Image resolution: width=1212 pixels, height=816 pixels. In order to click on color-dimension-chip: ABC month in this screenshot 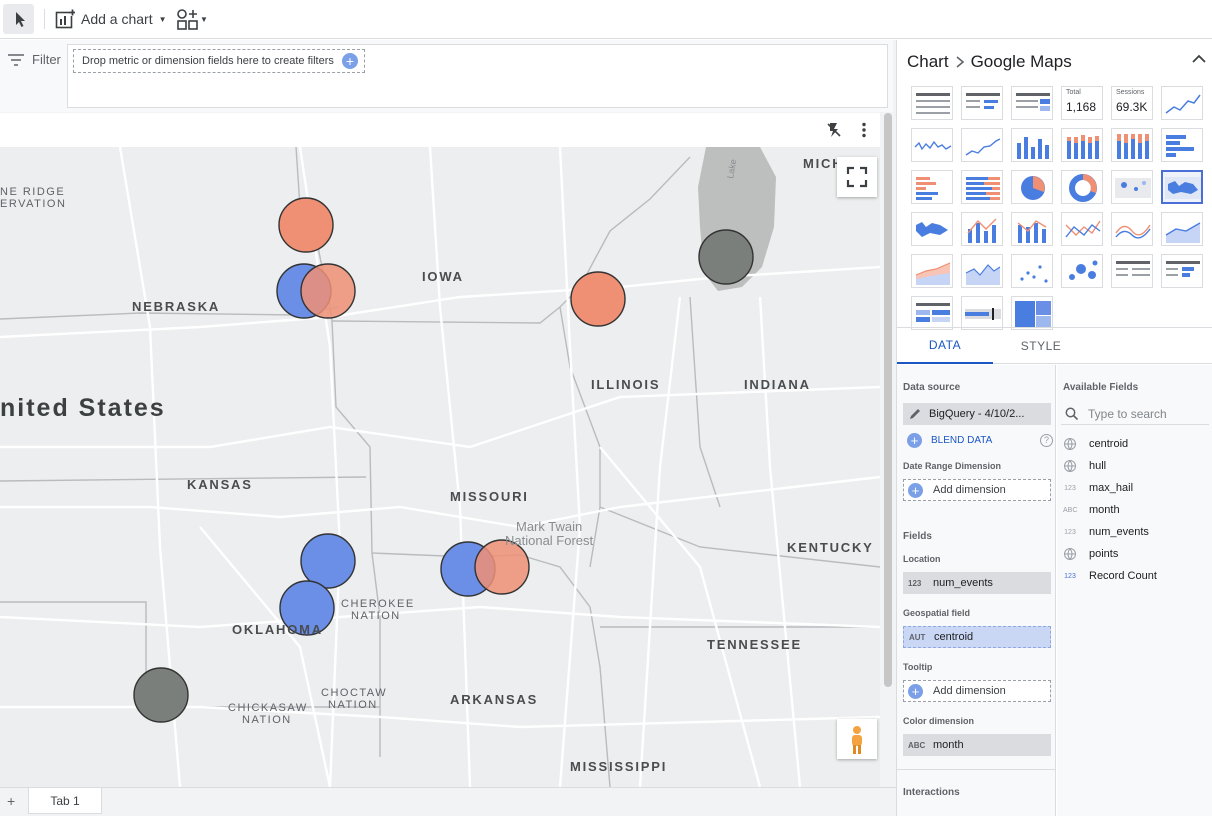, I will do `click(977, 745)`.